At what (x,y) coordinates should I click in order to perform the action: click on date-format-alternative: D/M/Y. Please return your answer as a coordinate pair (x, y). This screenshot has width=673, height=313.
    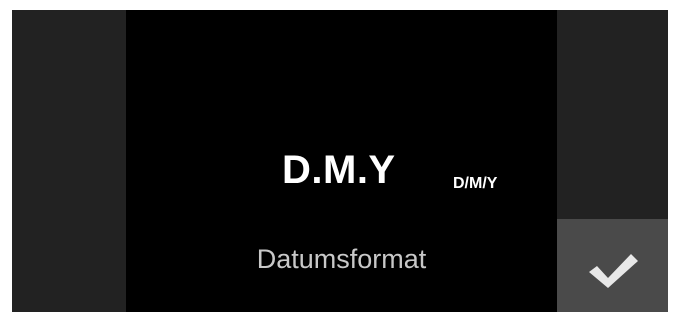
    Looking at the image, I should click on (475, 184).